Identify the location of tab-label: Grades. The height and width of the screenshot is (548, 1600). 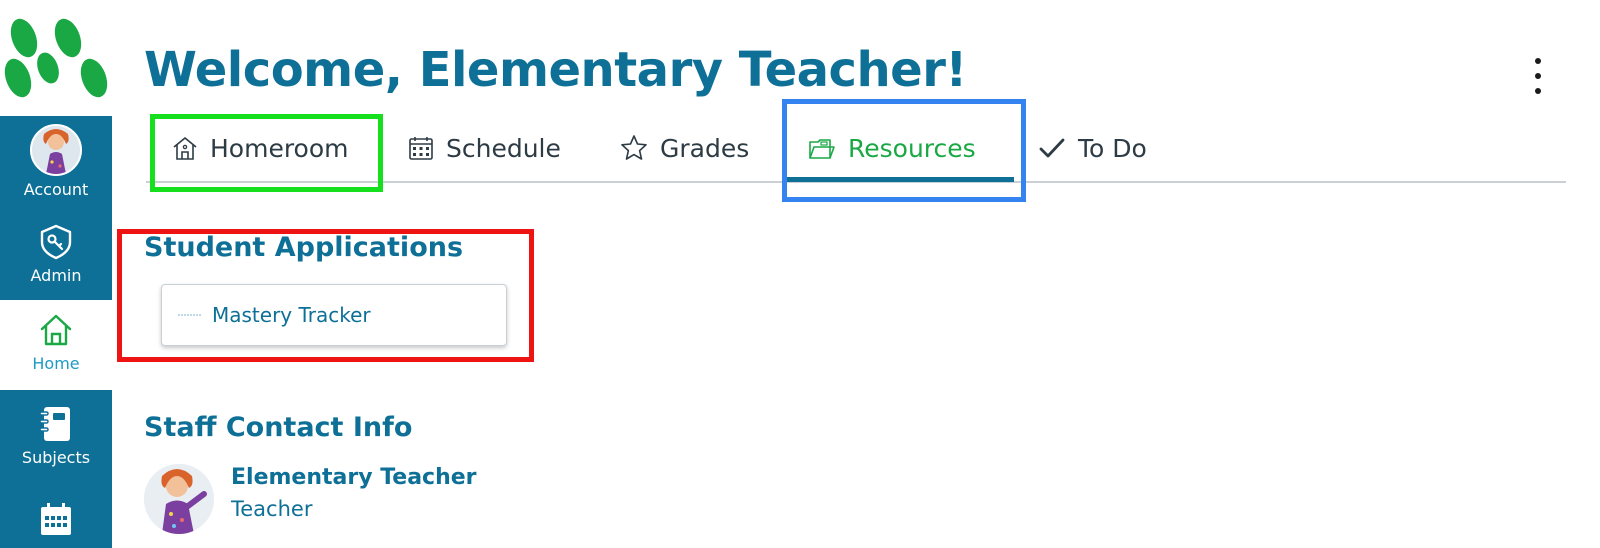
(705, 148).